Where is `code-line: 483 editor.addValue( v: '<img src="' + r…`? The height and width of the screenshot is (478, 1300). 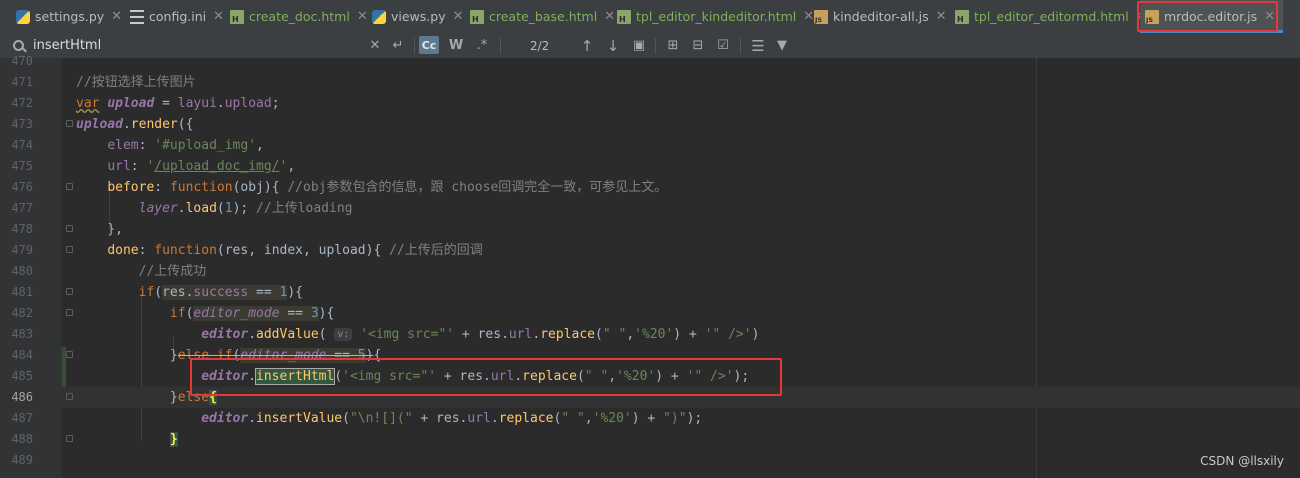
code-line: 483 editor.addValue( v: '<img src="' + r… is located at coordinates (650, 334).